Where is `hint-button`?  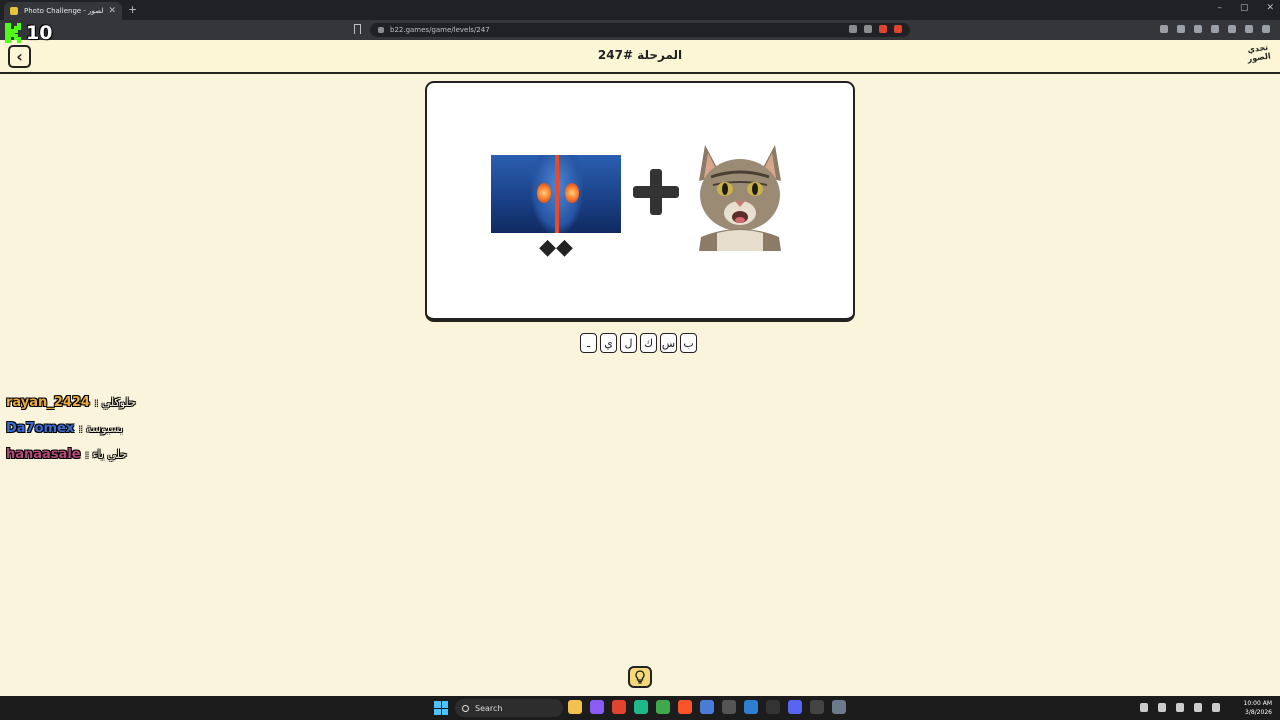 hint-button is located at coordinates (640, 677).